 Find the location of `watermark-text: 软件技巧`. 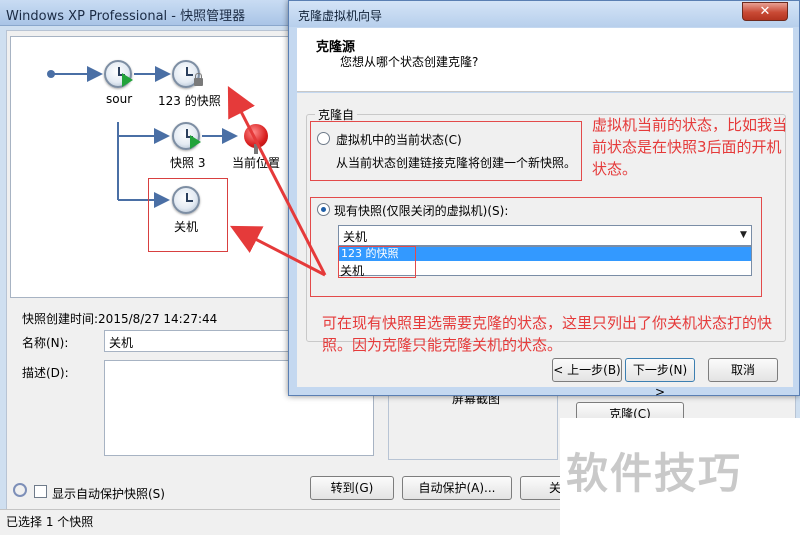

watermark-text: 软件技巧 is located at coordinates (654, 473).